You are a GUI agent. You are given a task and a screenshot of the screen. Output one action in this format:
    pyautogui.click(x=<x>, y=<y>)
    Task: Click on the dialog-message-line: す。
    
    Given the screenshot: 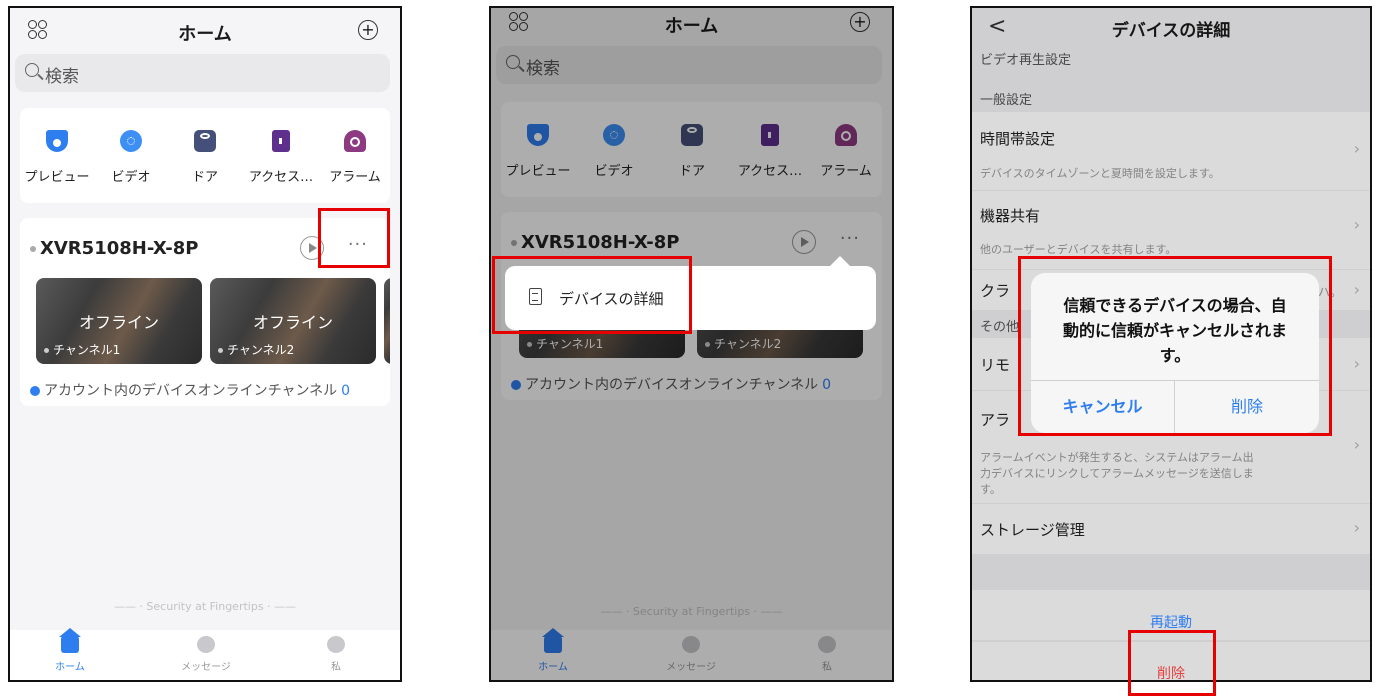 What is the action you would take?
    pyautogui.click(x=1175, y=355)
    